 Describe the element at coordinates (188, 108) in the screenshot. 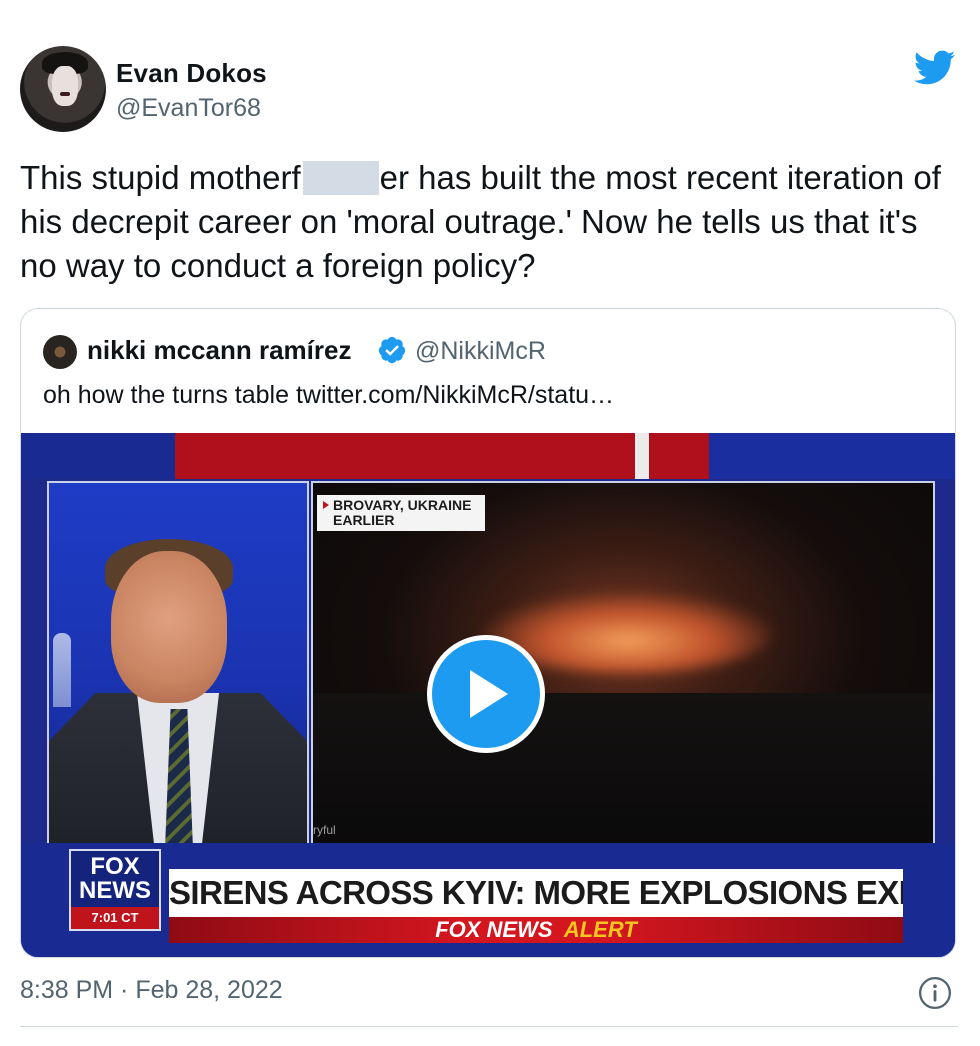

I see `author-handle: @EvanTor68` at that location.